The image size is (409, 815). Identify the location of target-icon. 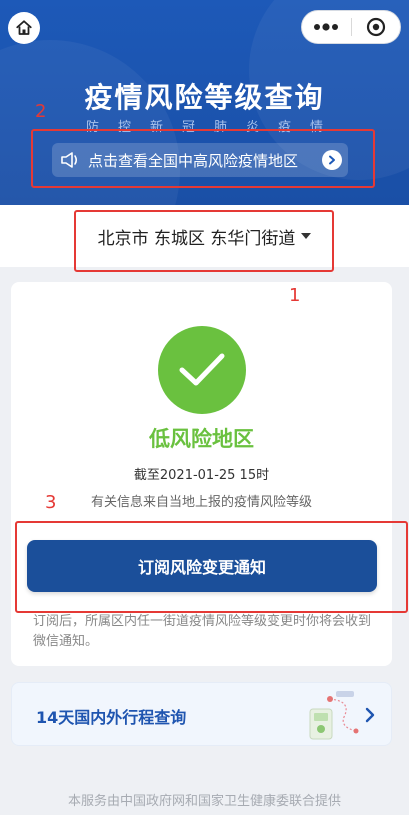
(375, 27).